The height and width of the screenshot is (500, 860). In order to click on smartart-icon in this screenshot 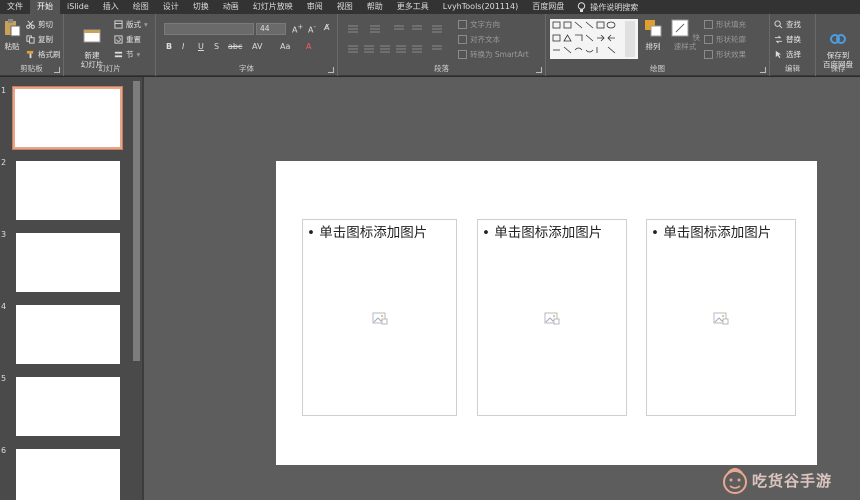, I will do `click(462, 54)`.